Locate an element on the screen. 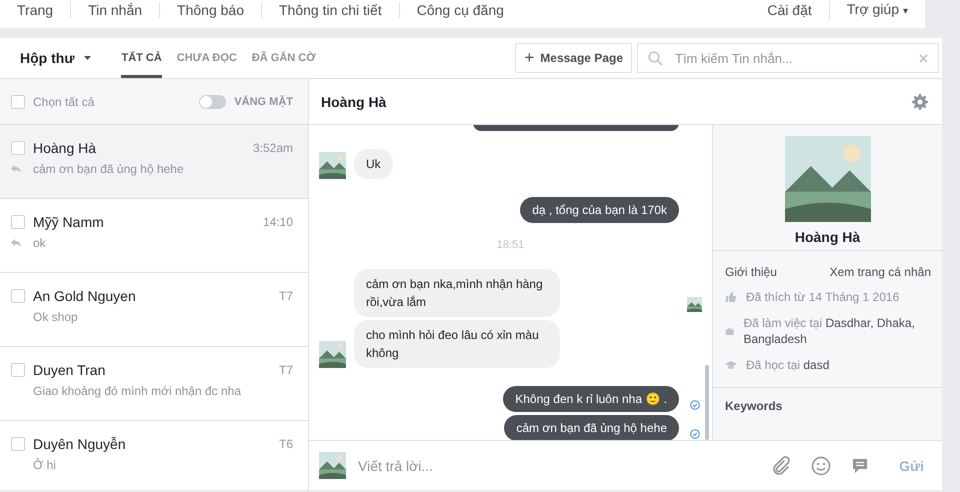  scrollbar is located at coordinates (707, 402).